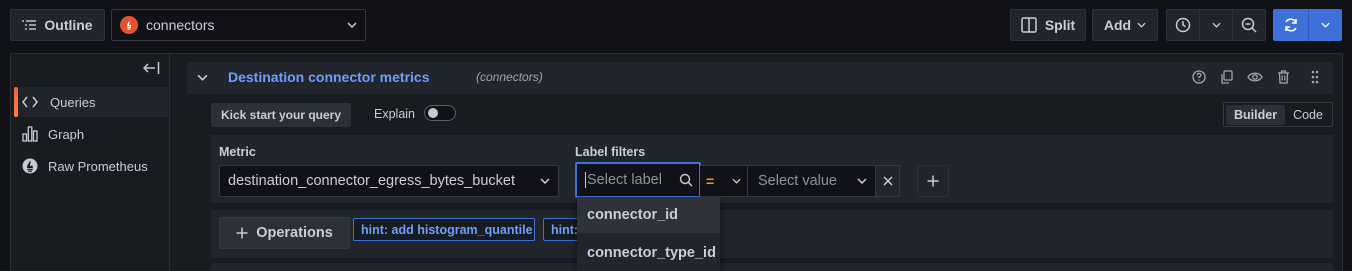  Describe the element at coordinates (610, 152) in the screenshot. I see `label-filters-label: Label filters` at that location.